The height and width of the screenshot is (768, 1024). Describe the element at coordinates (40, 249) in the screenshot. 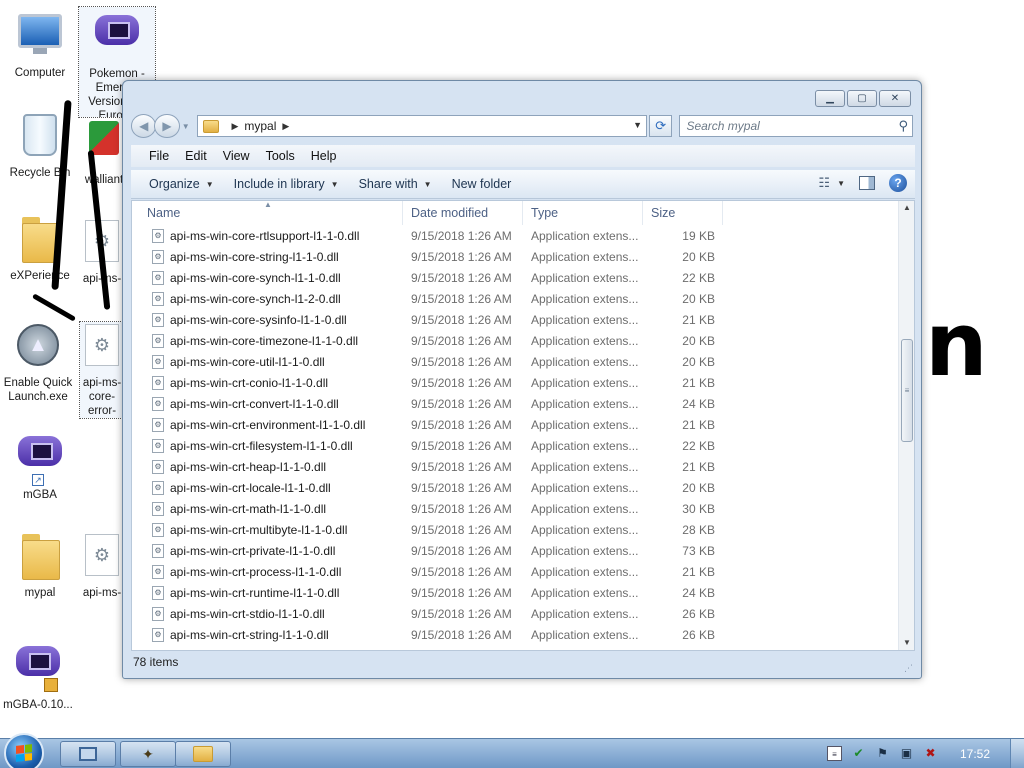

I see `desktop-icon-experience: eXPerience` at that location.